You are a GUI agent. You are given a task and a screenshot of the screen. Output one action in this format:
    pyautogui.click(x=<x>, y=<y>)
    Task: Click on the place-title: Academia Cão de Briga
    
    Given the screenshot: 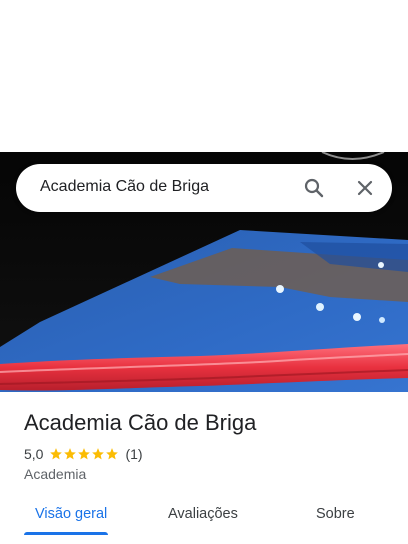 What is the action you would take?
    pyautogui.click(x=140, y=422)
    